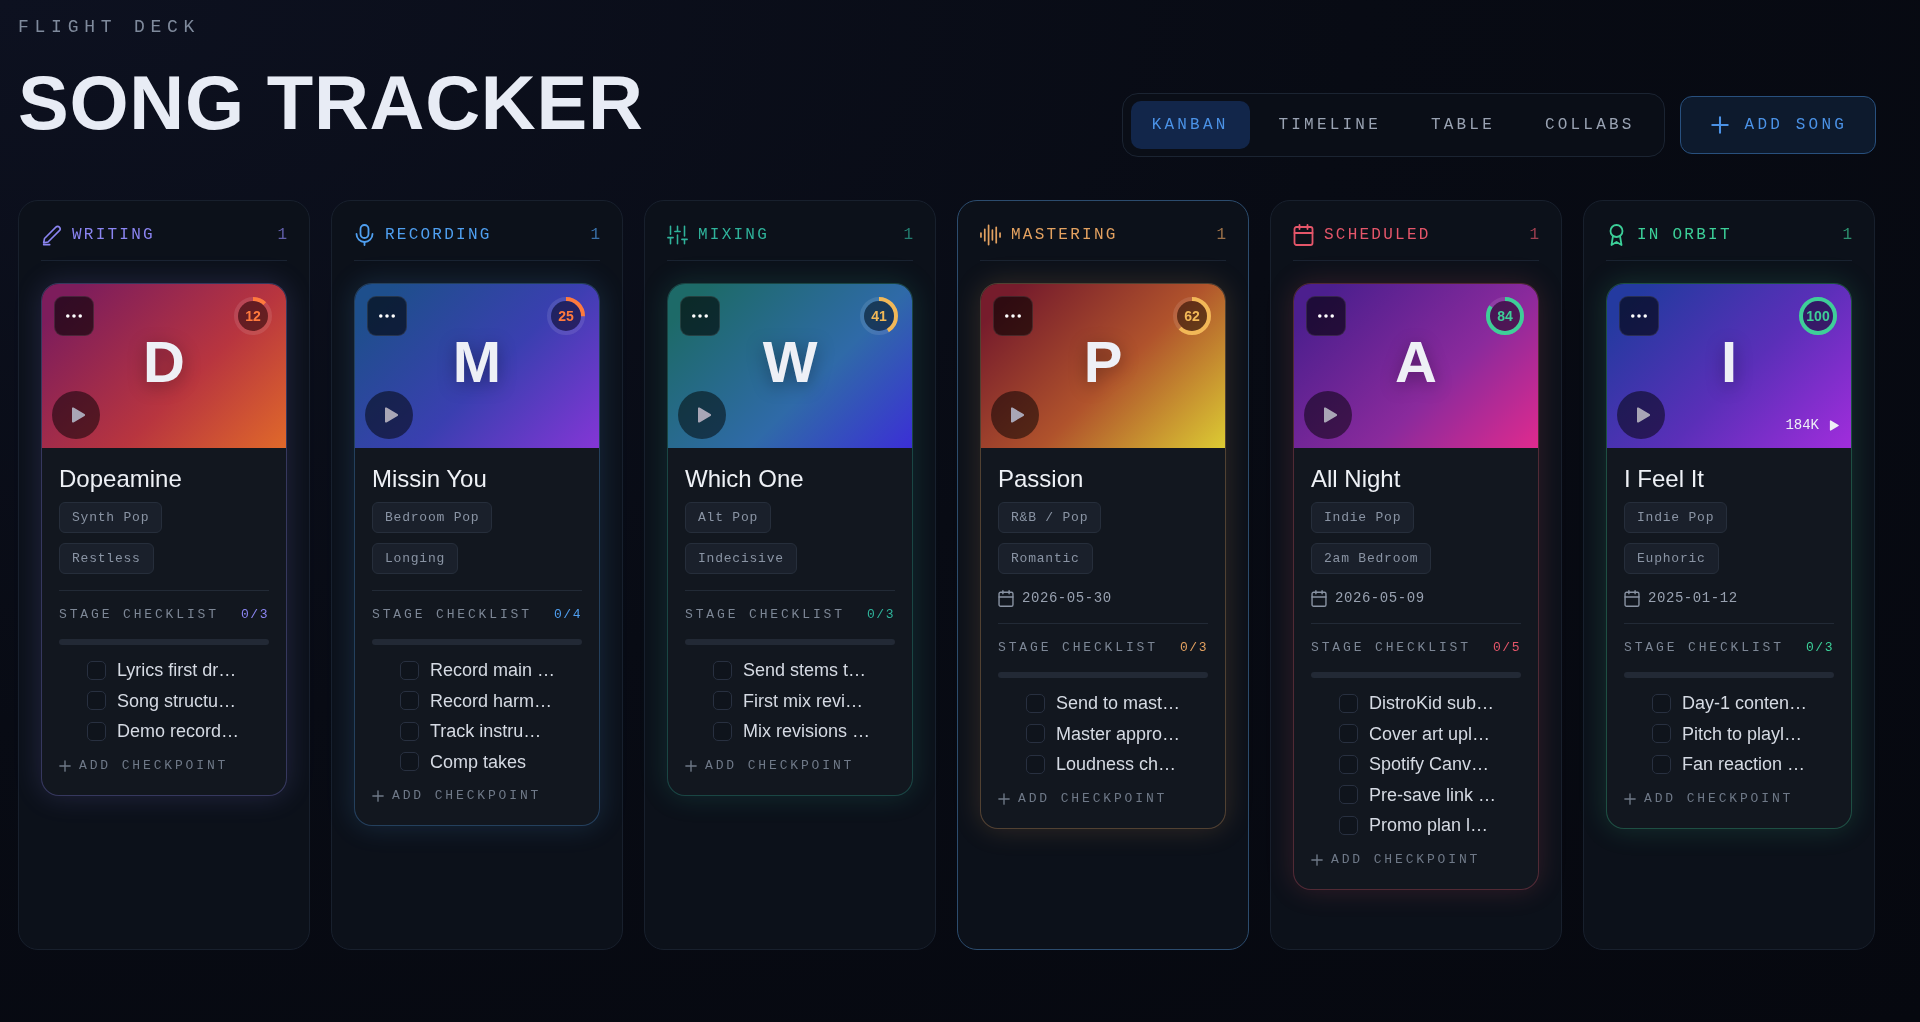 The image size is (1920, 1022). I want to click on cover-letter: W, so click(790, 362).